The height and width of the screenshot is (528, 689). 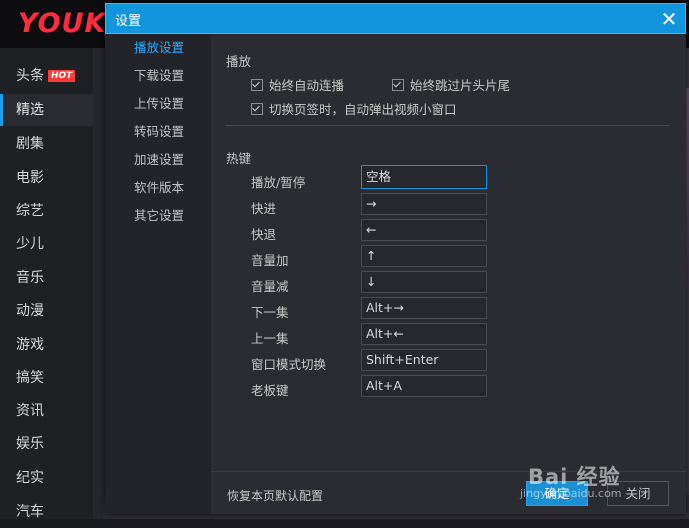 What do you see at coordinates (158, 188) in the screenshot?
I see `menu-item-version: 软件版本` at bounding box center [158, 188].